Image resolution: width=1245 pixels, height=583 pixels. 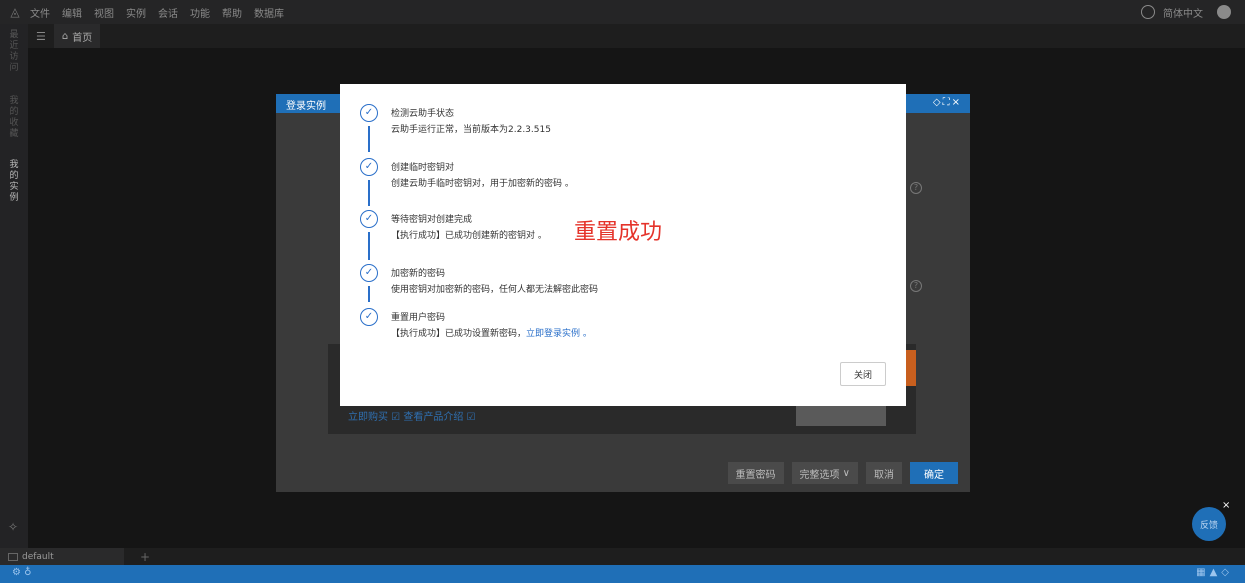 I want to click on tab-home: ⌂ 首页, so click(x=77, y=36).